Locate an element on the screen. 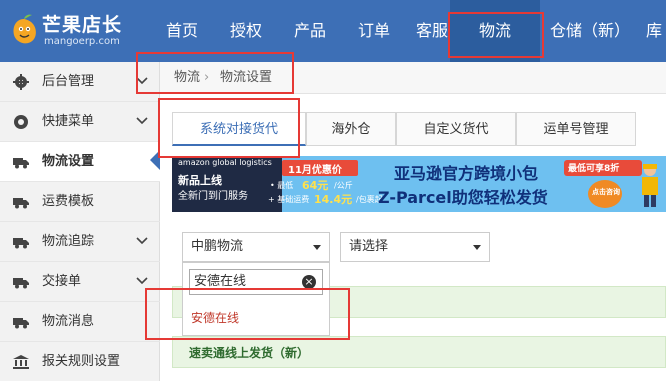 The width and height of the screenshot is (666, 381). nav-orders: 订单 is located at coordinates (374, 31).